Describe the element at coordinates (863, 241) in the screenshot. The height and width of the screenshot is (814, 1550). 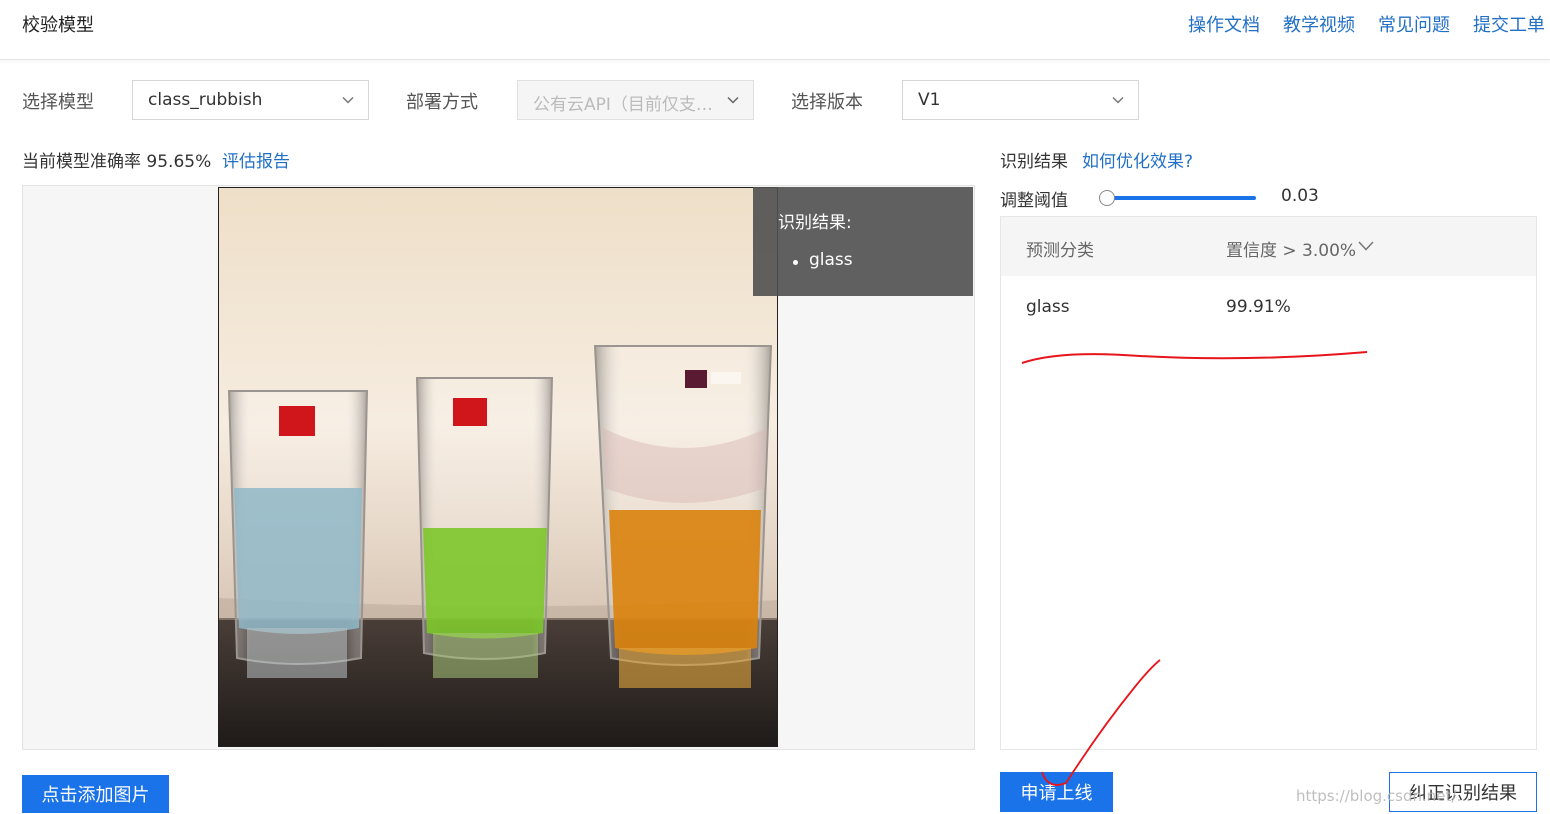
I see `recognition-overlay: 识别结果: glass` at that location.